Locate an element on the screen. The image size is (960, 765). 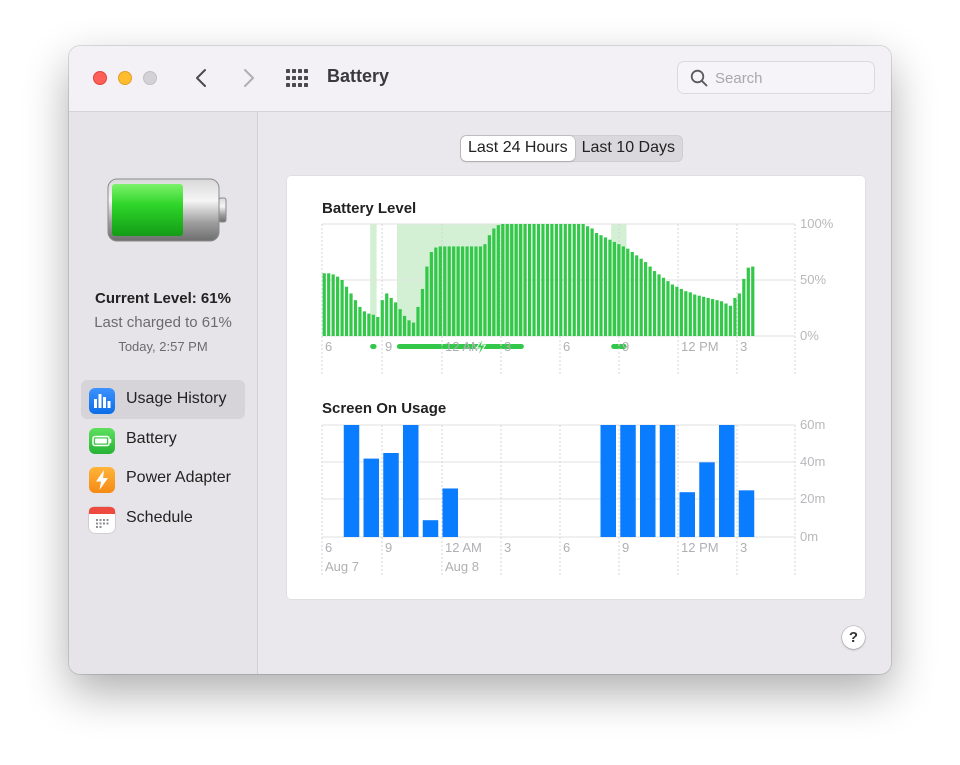
sidebar-item-label: Schedule is located at coordinates (159, 517).